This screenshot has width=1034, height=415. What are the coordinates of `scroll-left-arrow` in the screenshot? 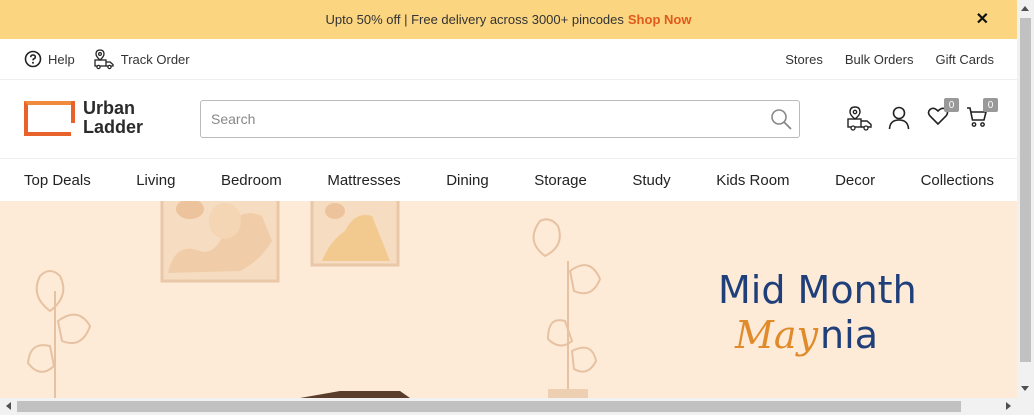 It's located at (8, 406).